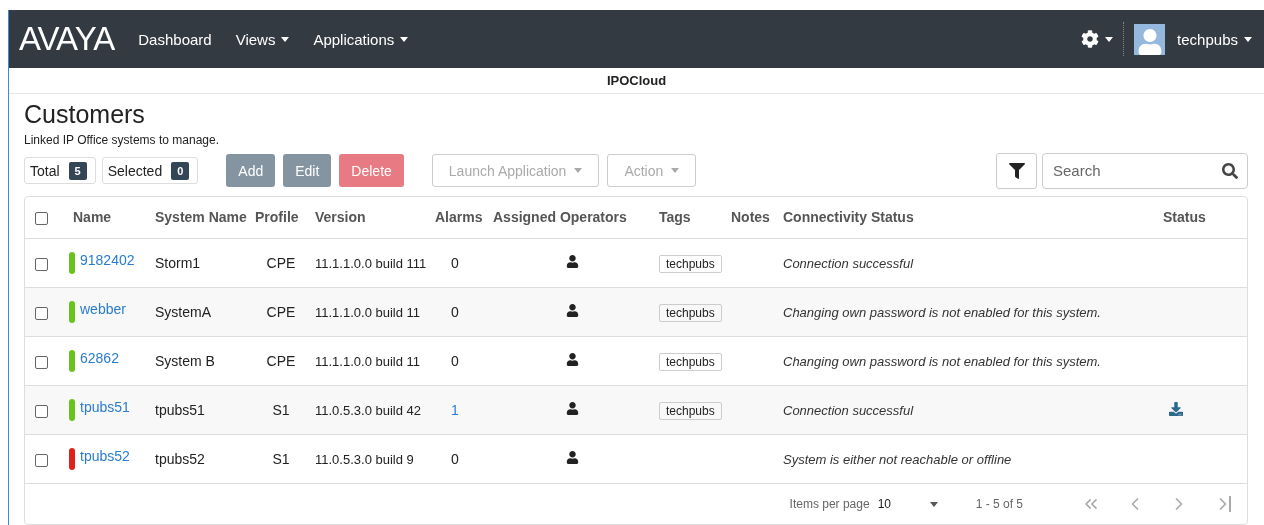  What do you see at coordinates (277, 217) in the screenshot?
I see `column-header: Profile` at bounding box center [277, 217].